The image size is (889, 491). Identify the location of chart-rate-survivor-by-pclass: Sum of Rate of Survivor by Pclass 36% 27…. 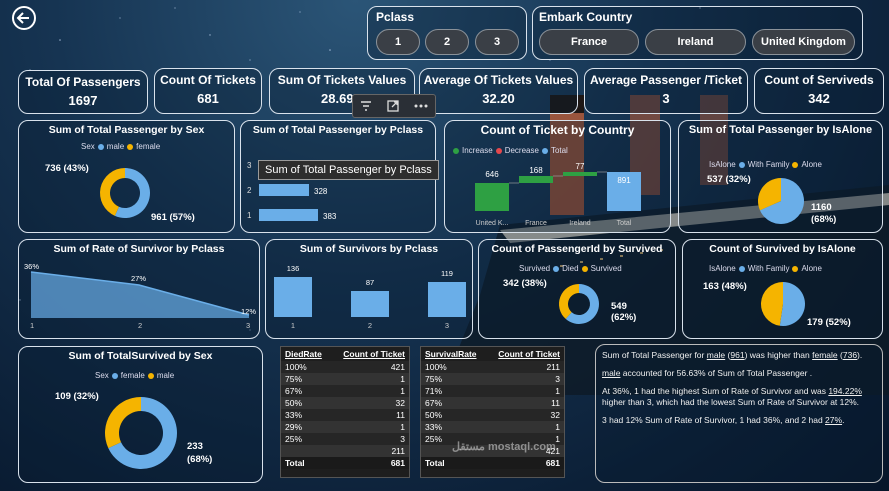
(139, 289).